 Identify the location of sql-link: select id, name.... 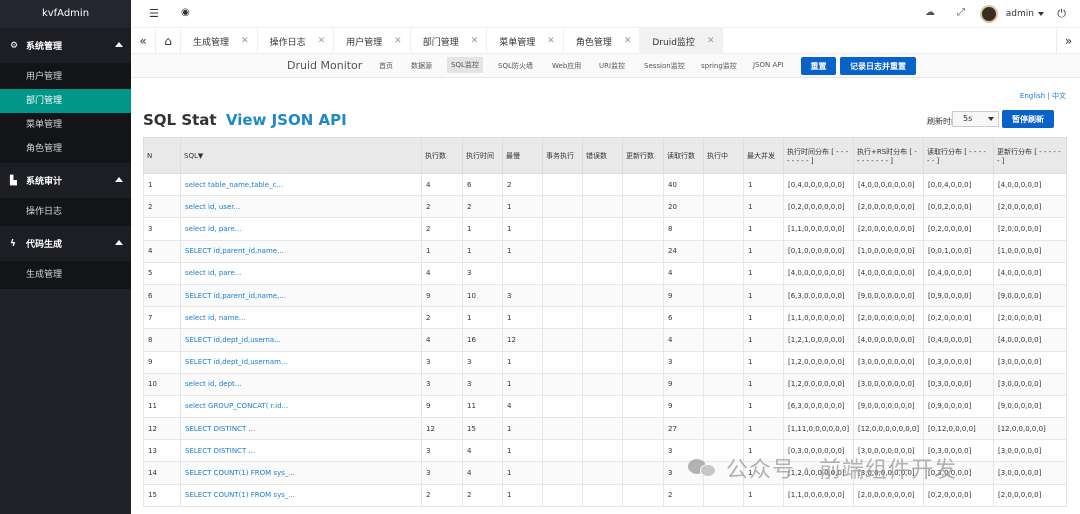
(301, 318).